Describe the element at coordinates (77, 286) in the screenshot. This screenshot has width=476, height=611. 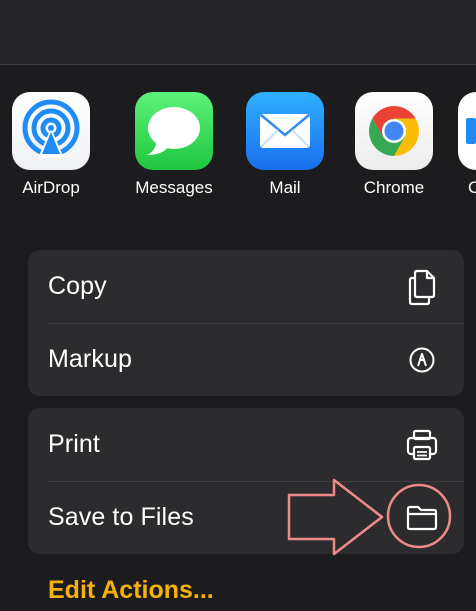
I see `copy-label: Copy` at that location.